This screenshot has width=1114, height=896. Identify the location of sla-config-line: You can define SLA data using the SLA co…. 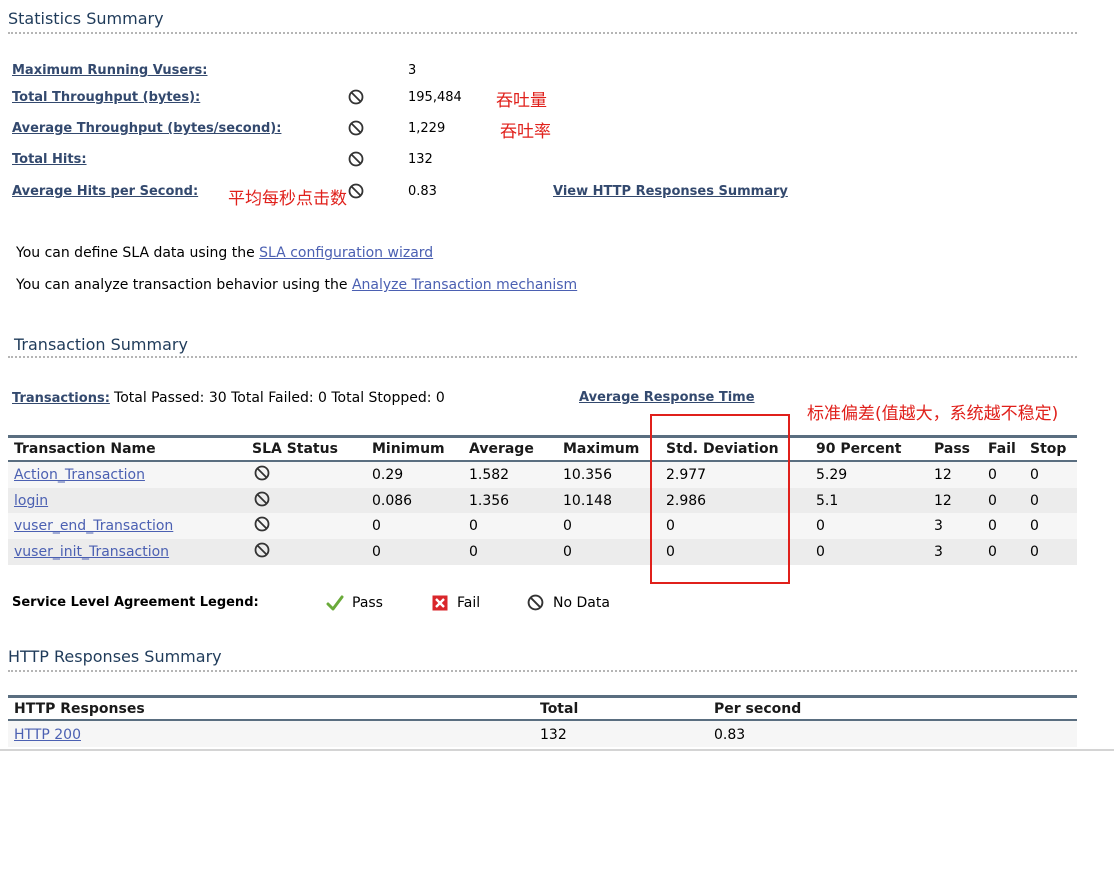
(224, 253).